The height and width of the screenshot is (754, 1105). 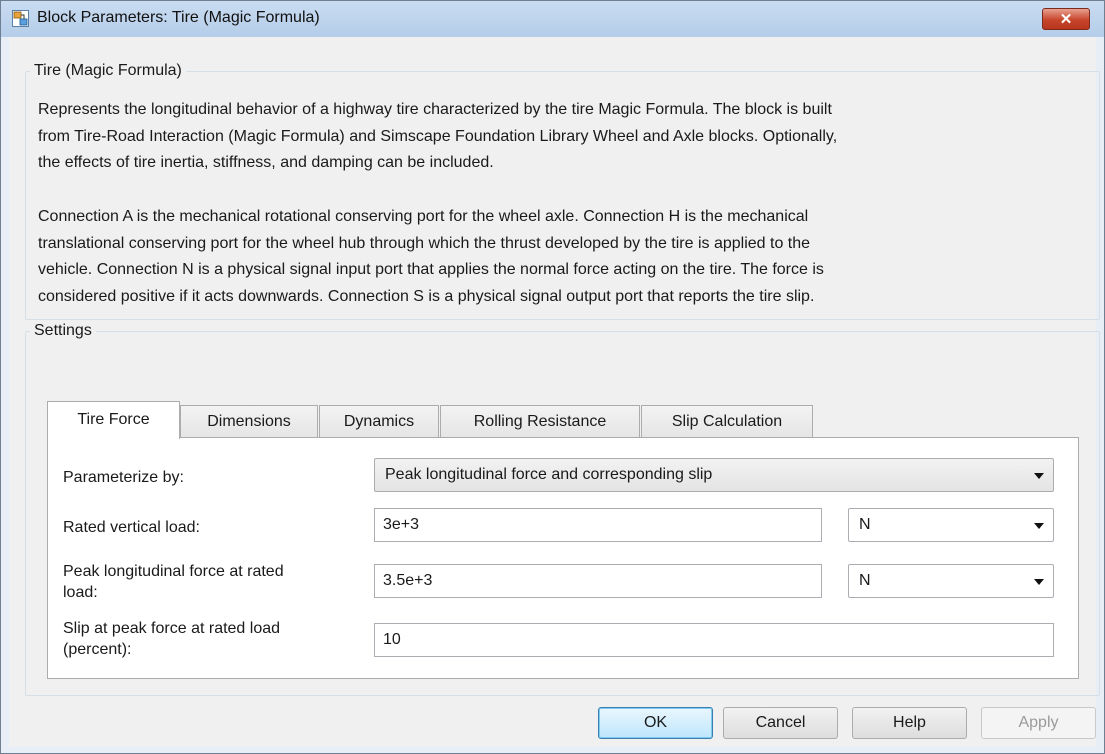 I want to click on tab-label: Slip Calculation, so click(x=727, y=421).